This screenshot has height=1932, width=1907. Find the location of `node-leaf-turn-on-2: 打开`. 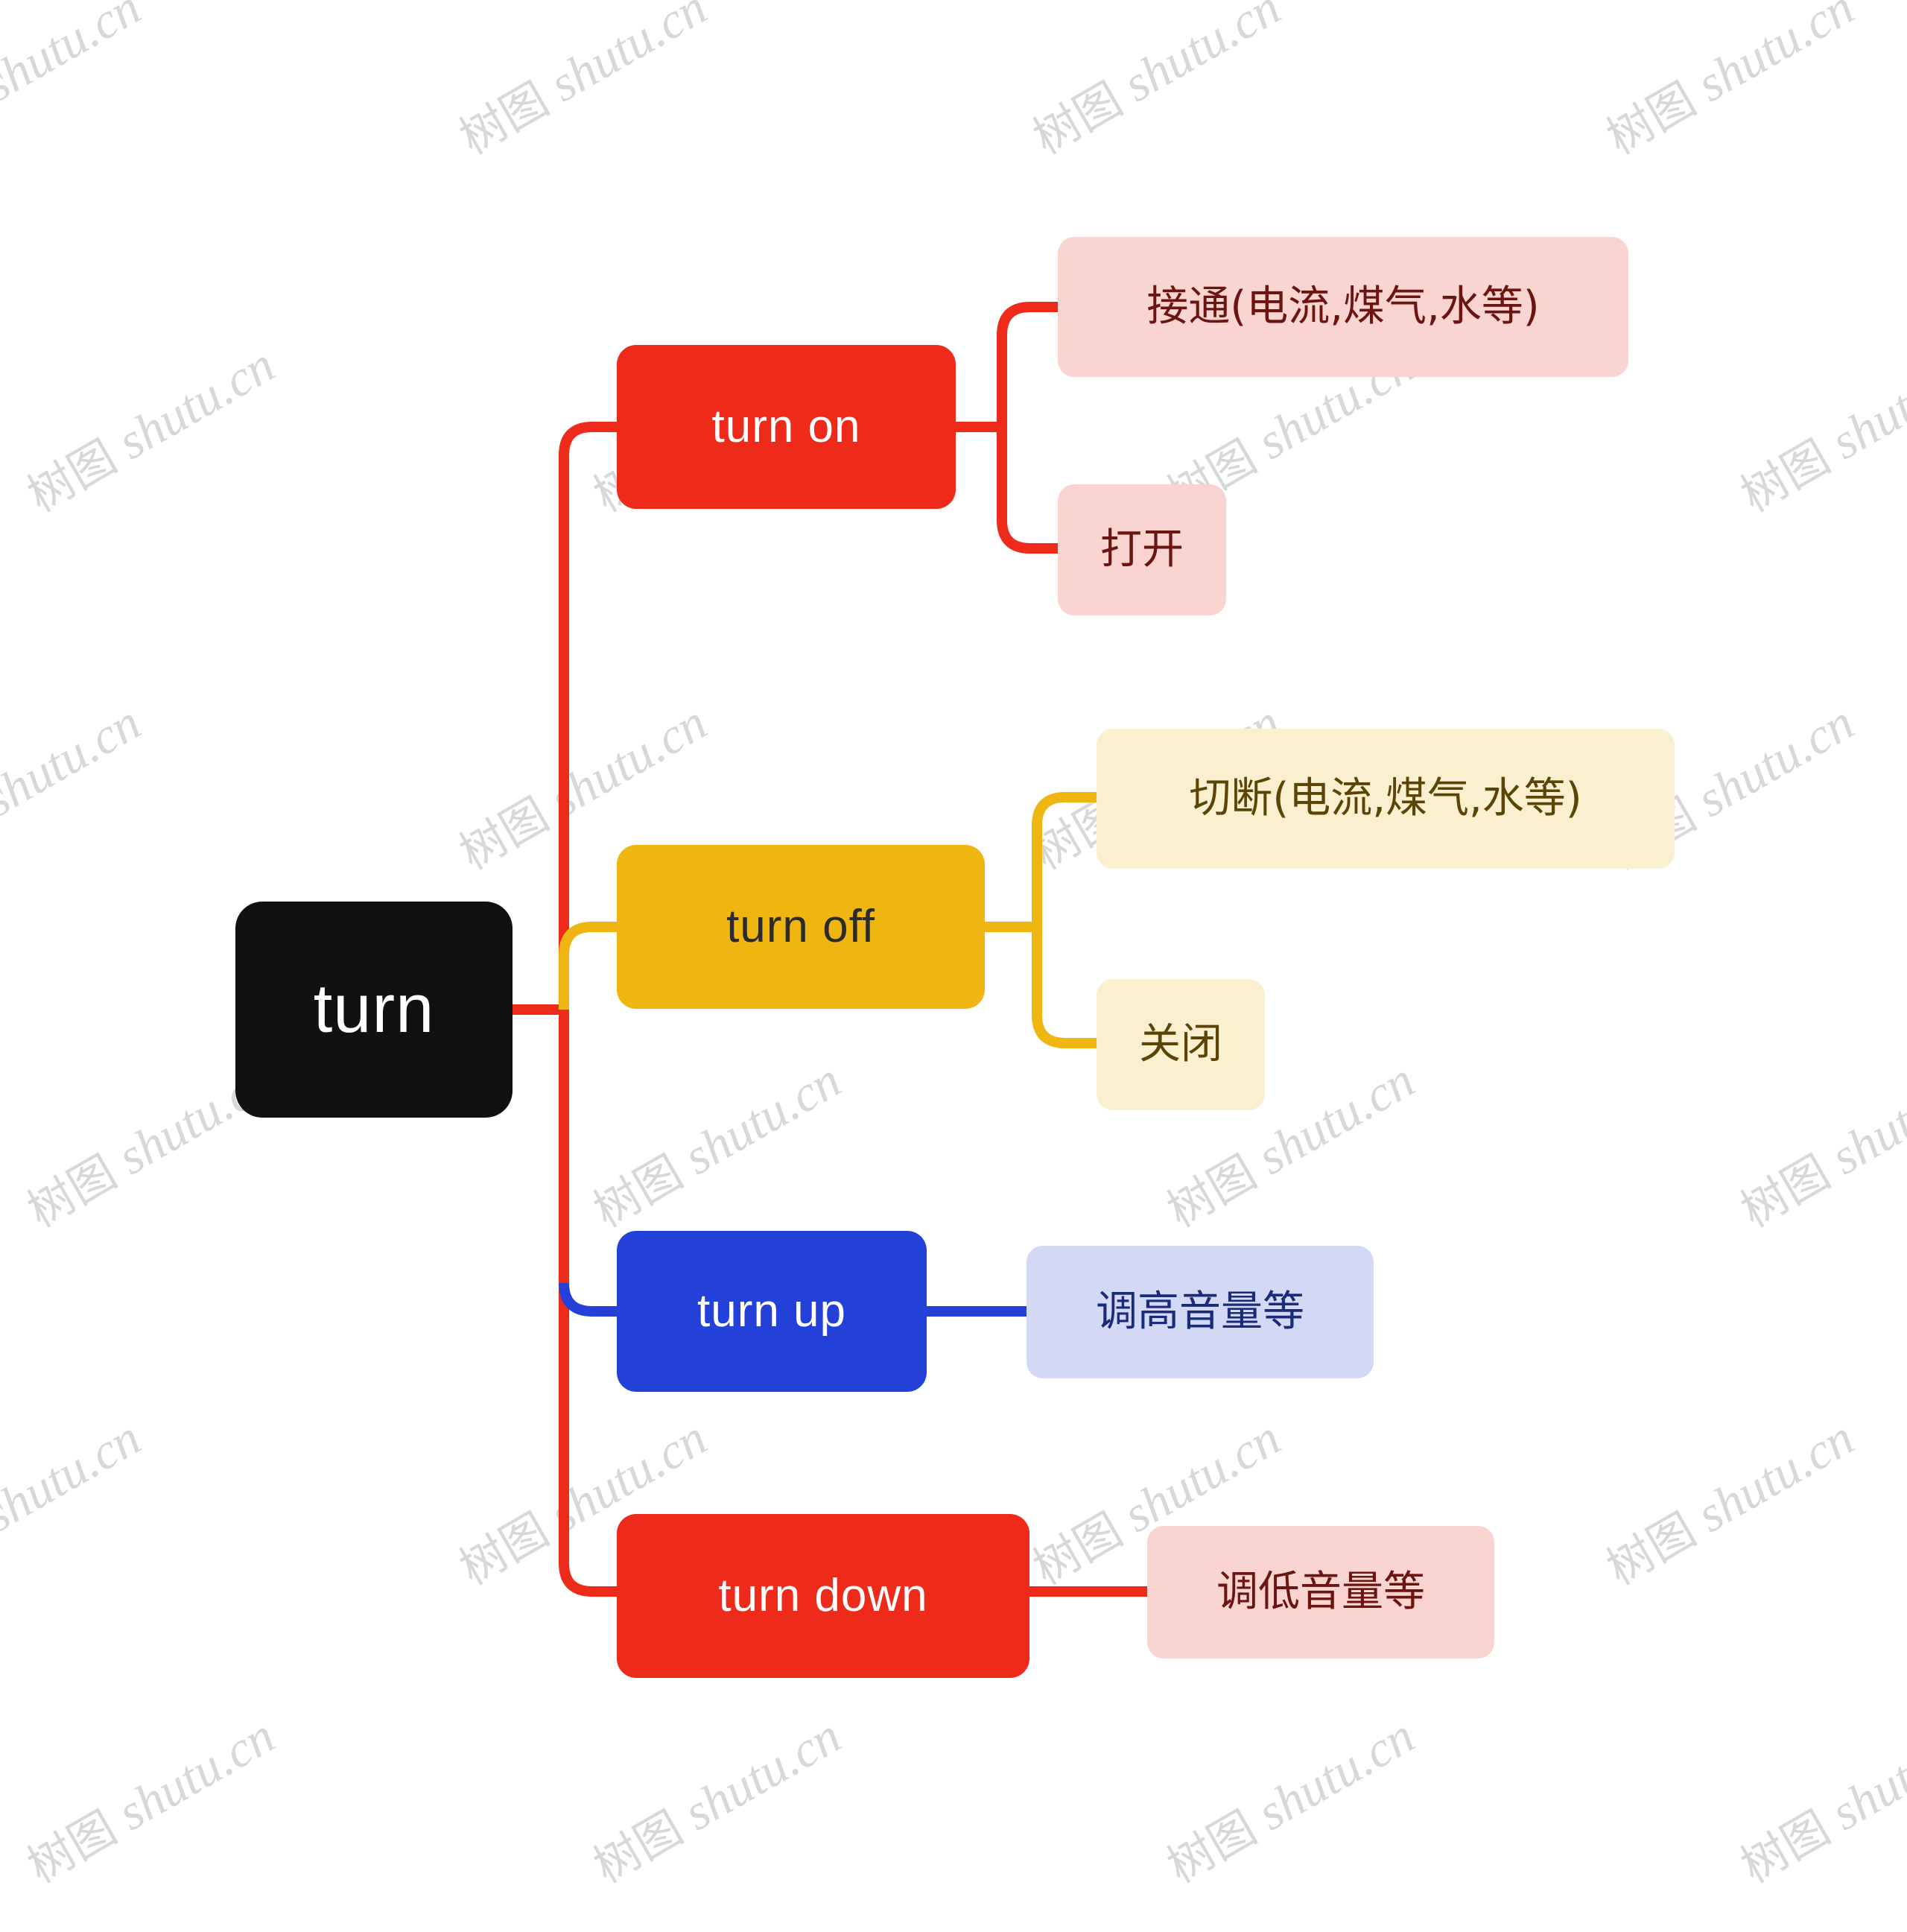

node-leaf-turn-on-2: 打开 is located at coordinates (1142, 549).